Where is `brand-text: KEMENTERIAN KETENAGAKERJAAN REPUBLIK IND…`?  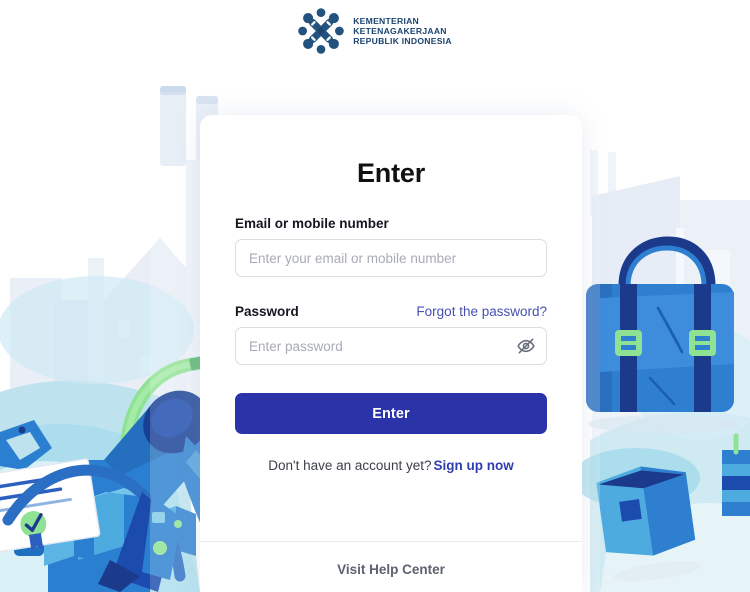 brand-text: KEMENTERIAN KETENAGAKERJAAN REPUBLIK IND… is located at coordinates (402, 31).